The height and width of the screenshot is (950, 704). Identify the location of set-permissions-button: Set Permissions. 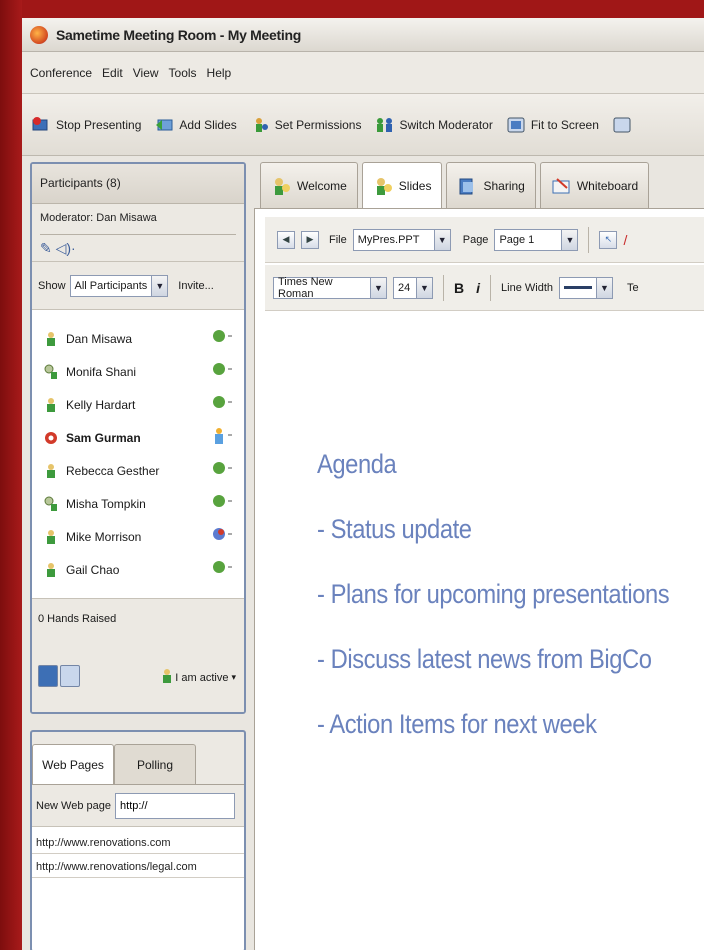
(306, 125).